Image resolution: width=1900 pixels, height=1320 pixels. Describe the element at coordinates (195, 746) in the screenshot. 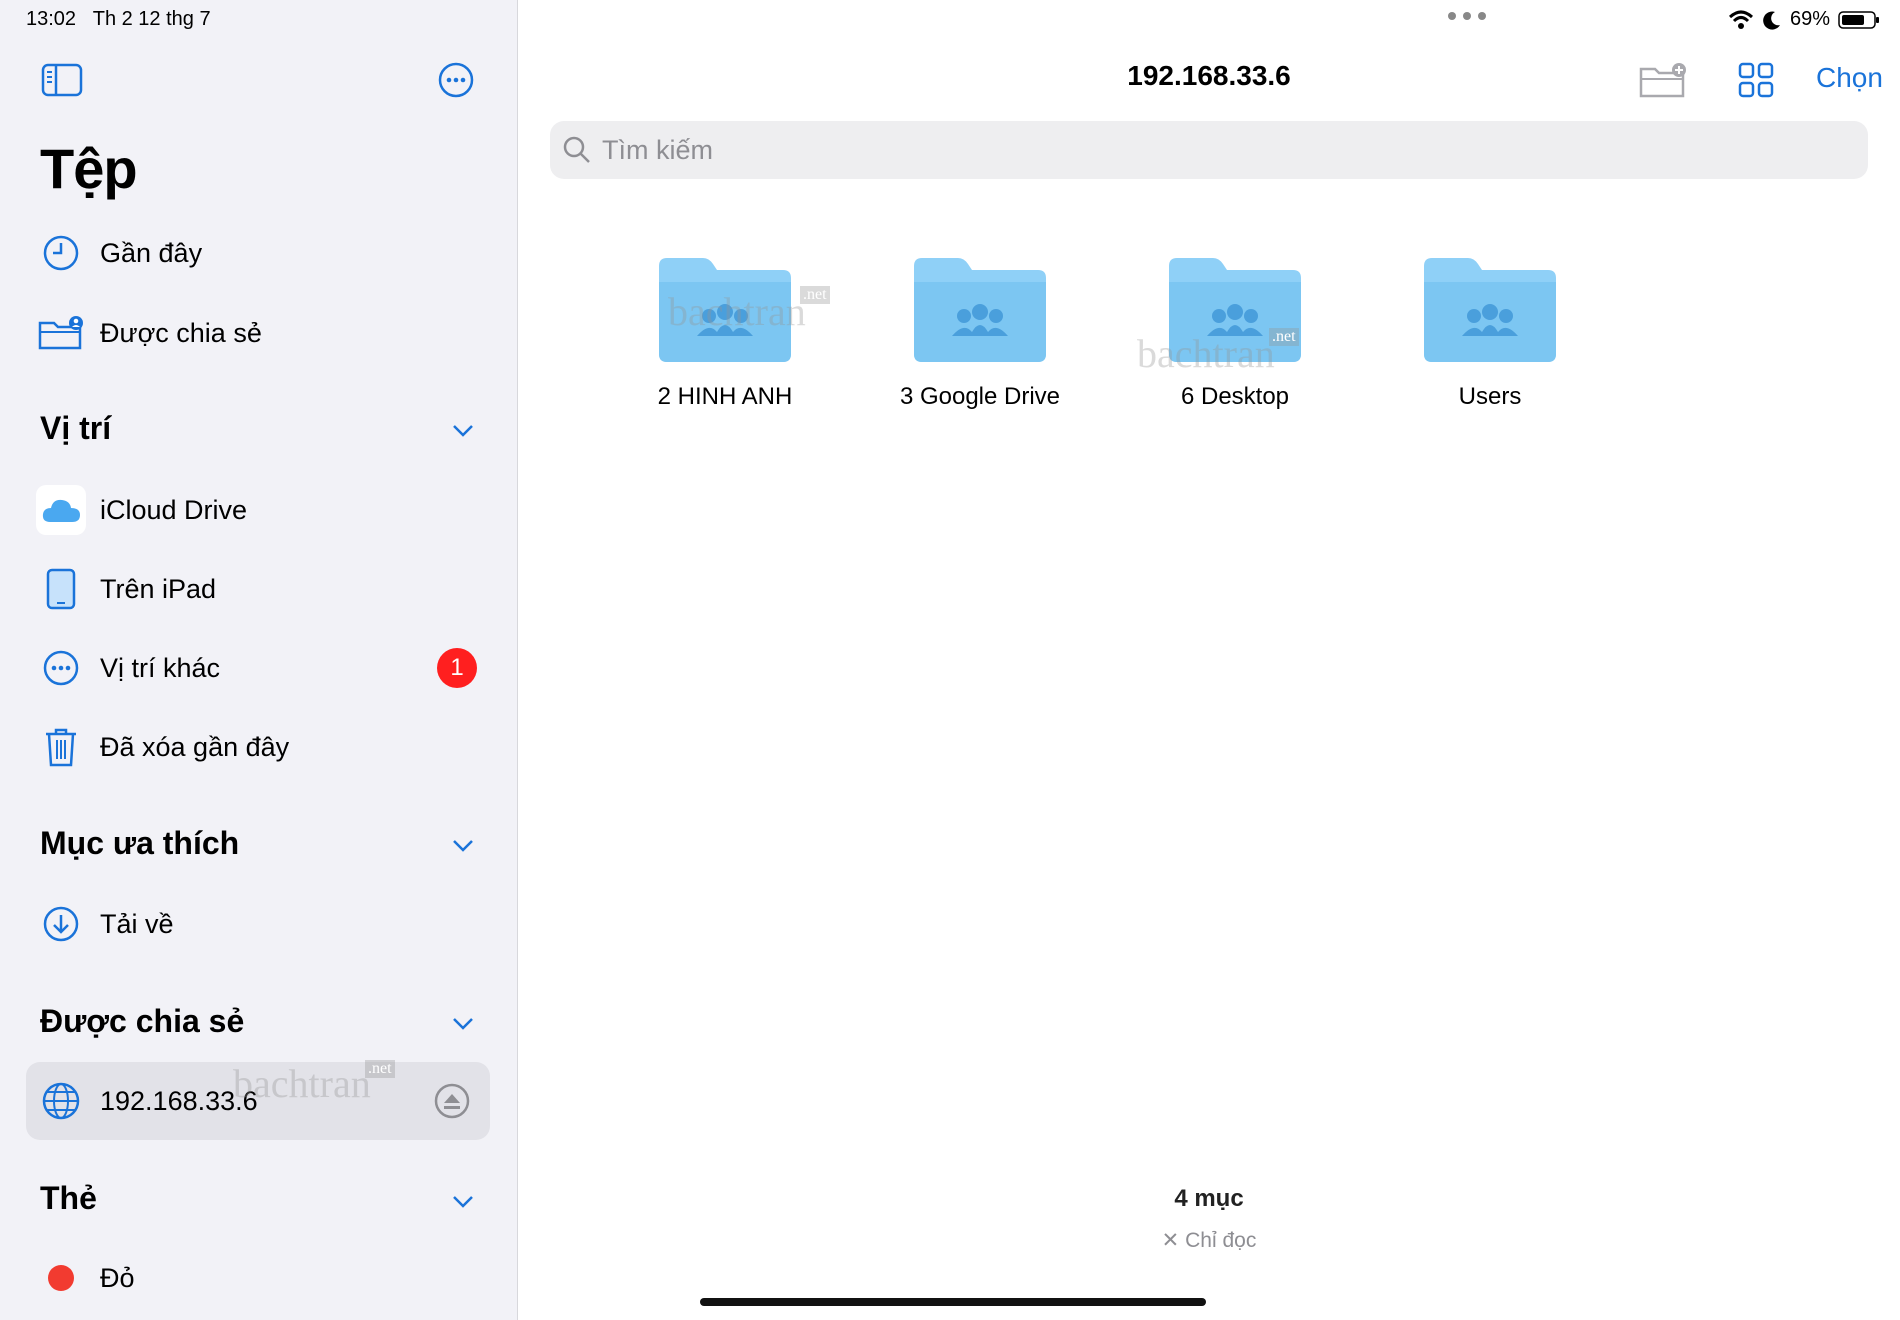

I see `sidebar-item-label: Đã xóa gần đây` at that location.